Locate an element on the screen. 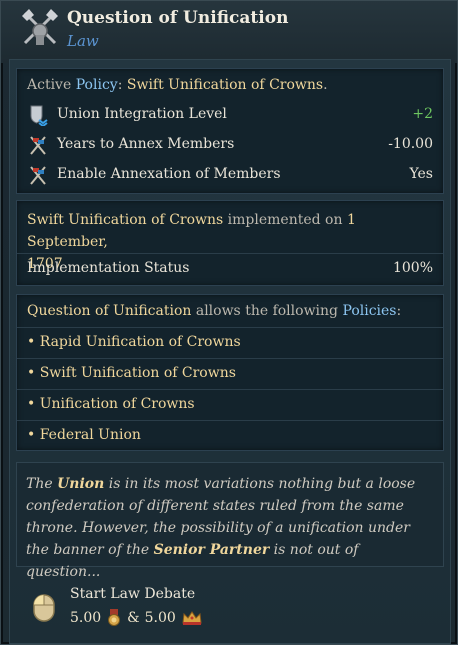 The width and height of the screenshot is (458, 645). cost-1-value: 5.00 is located at coordinates (86, 618).